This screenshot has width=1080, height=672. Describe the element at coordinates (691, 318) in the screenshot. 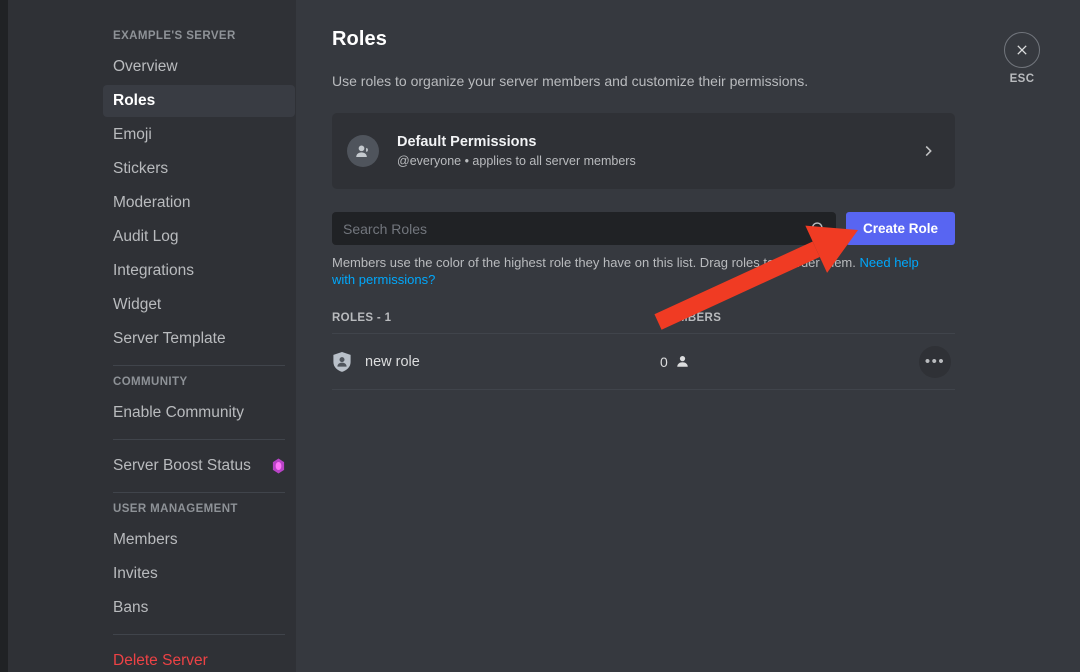

I see `column-header-members: MEMBERS` at that location.